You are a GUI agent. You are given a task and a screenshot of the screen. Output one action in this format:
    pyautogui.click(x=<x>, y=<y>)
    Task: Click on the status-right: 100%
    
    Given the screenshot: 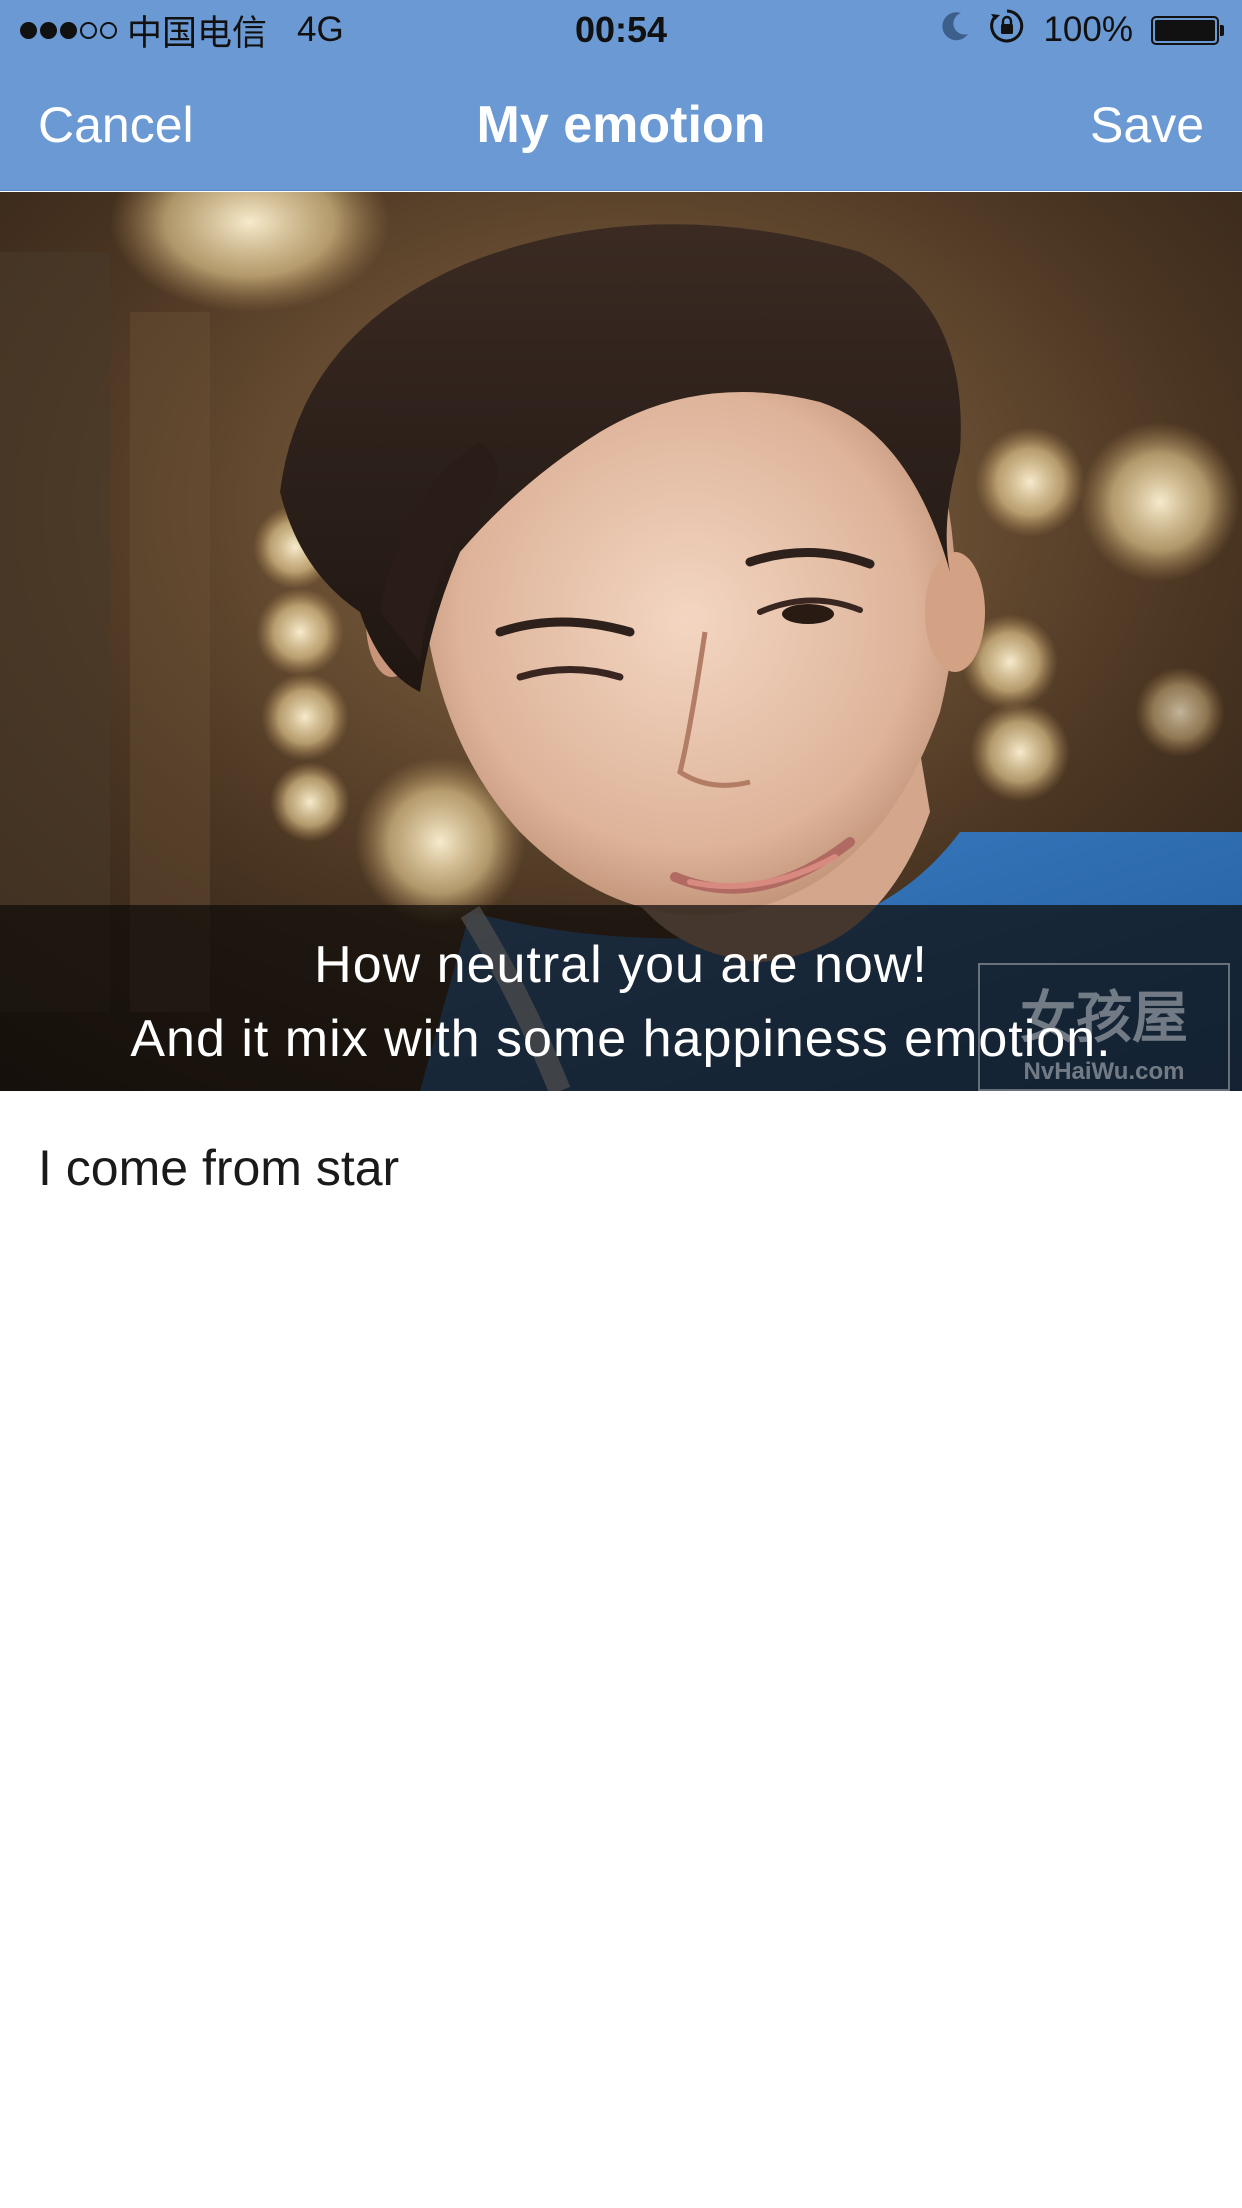 What is the action you would take?
    pyautogui.click(x=1082, y=30)
    